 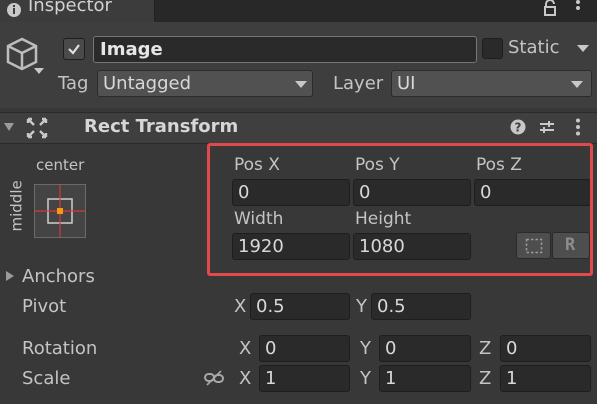 I want to click on presets-icon, so click(x=547, y=127).